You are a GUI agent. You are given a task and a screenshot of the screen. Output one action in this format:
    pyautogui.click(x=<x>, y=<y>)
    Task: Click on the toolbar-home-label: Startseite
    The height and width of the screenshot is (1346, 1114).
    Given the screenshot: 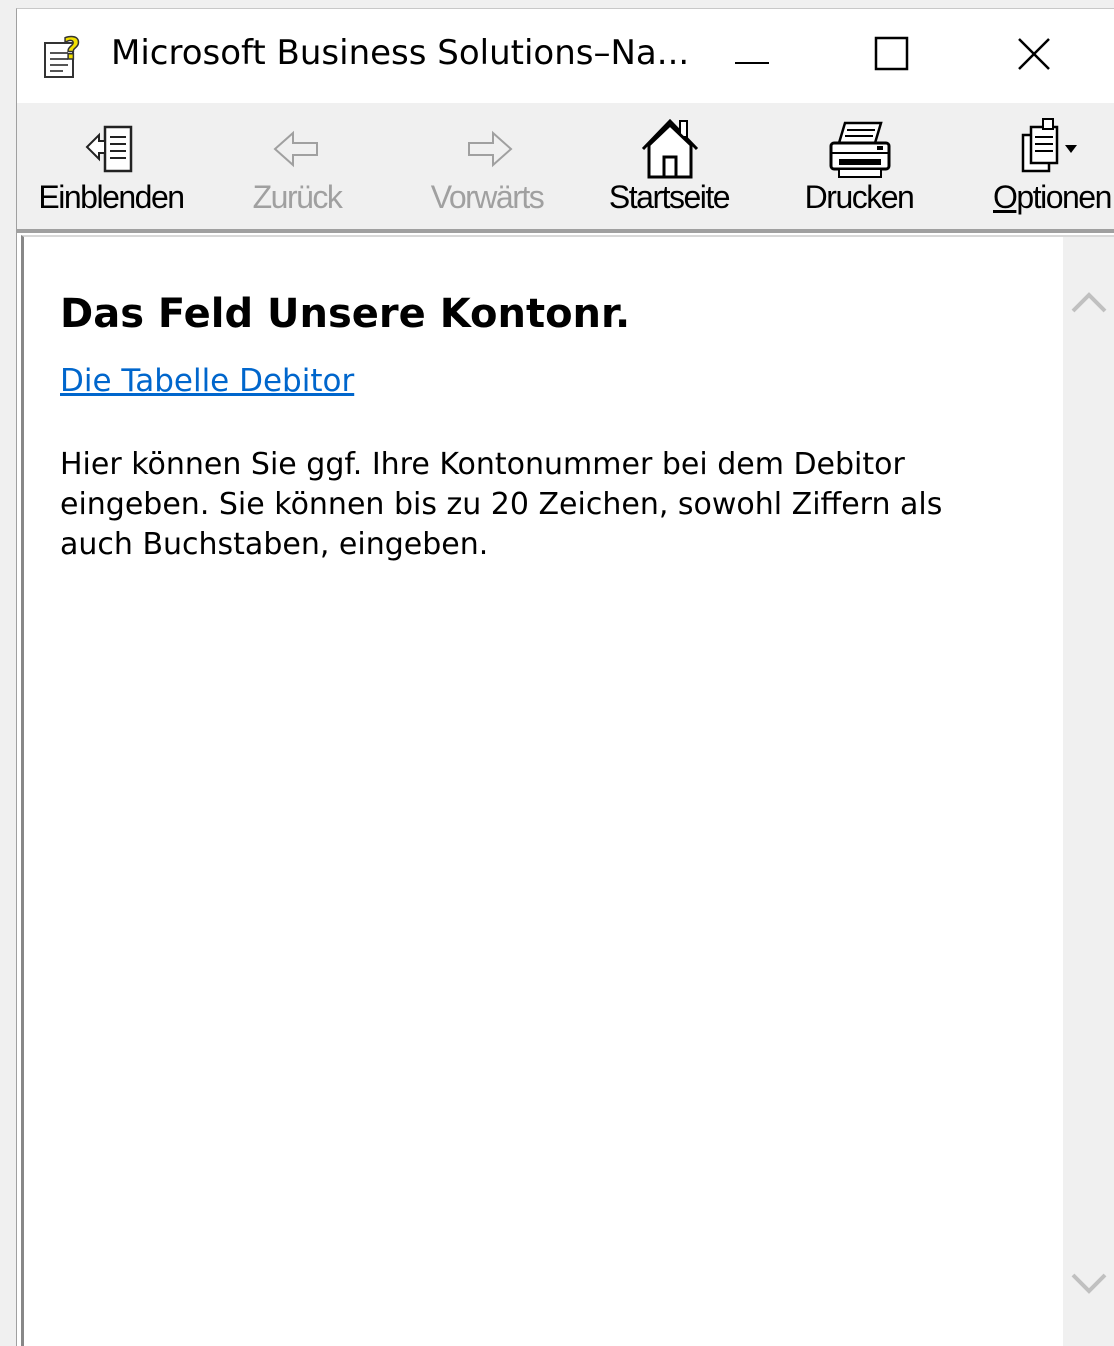 What is the action you would take?
    pyautogui.click(x=669, y=197)
    